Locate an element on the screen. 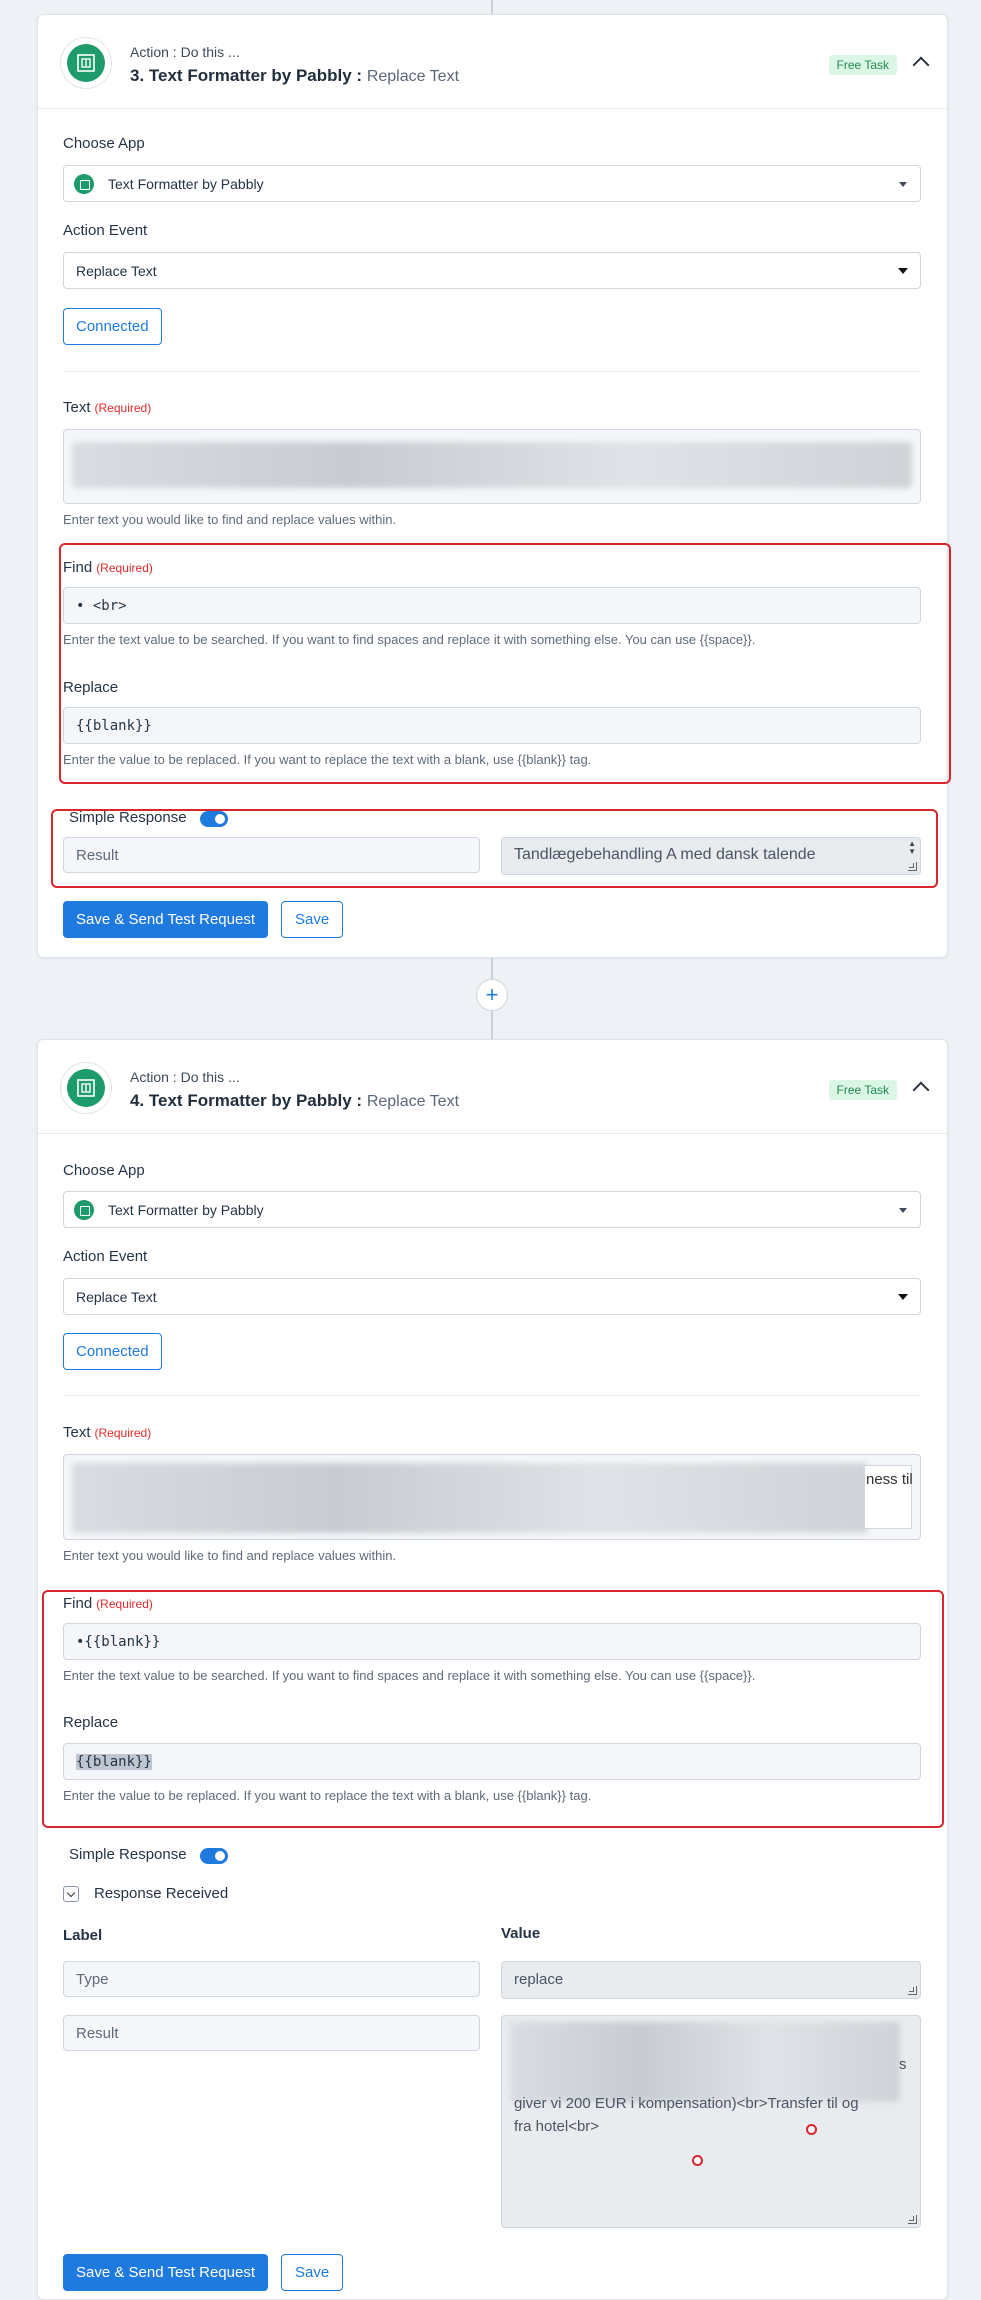 Image resolution: width=981 pixels, height=2300 pixels. text-input is located at coordinates (492, 466).